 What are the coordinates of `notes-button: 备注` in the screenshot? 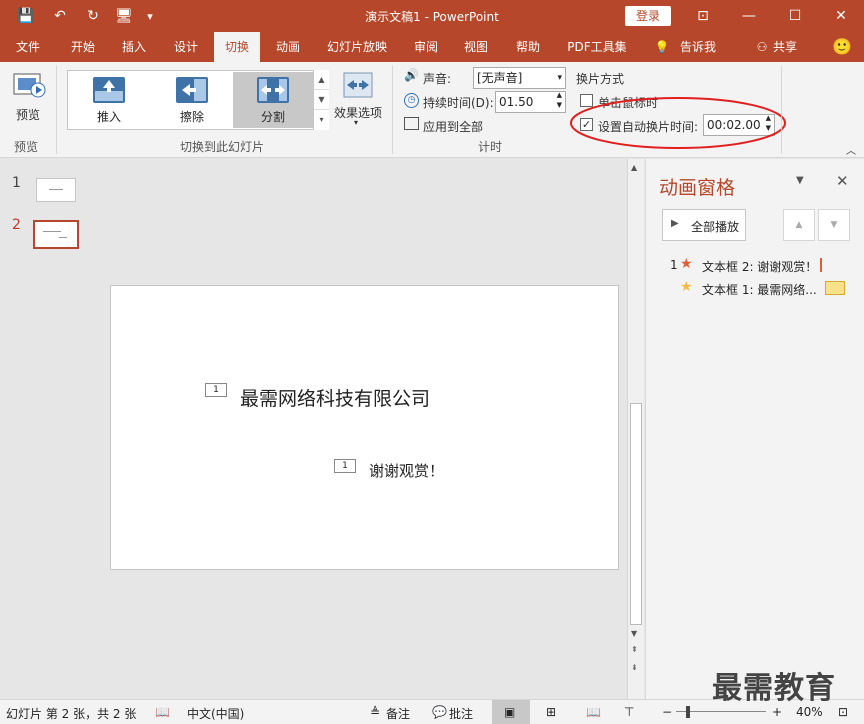 It's located at (398, 713).